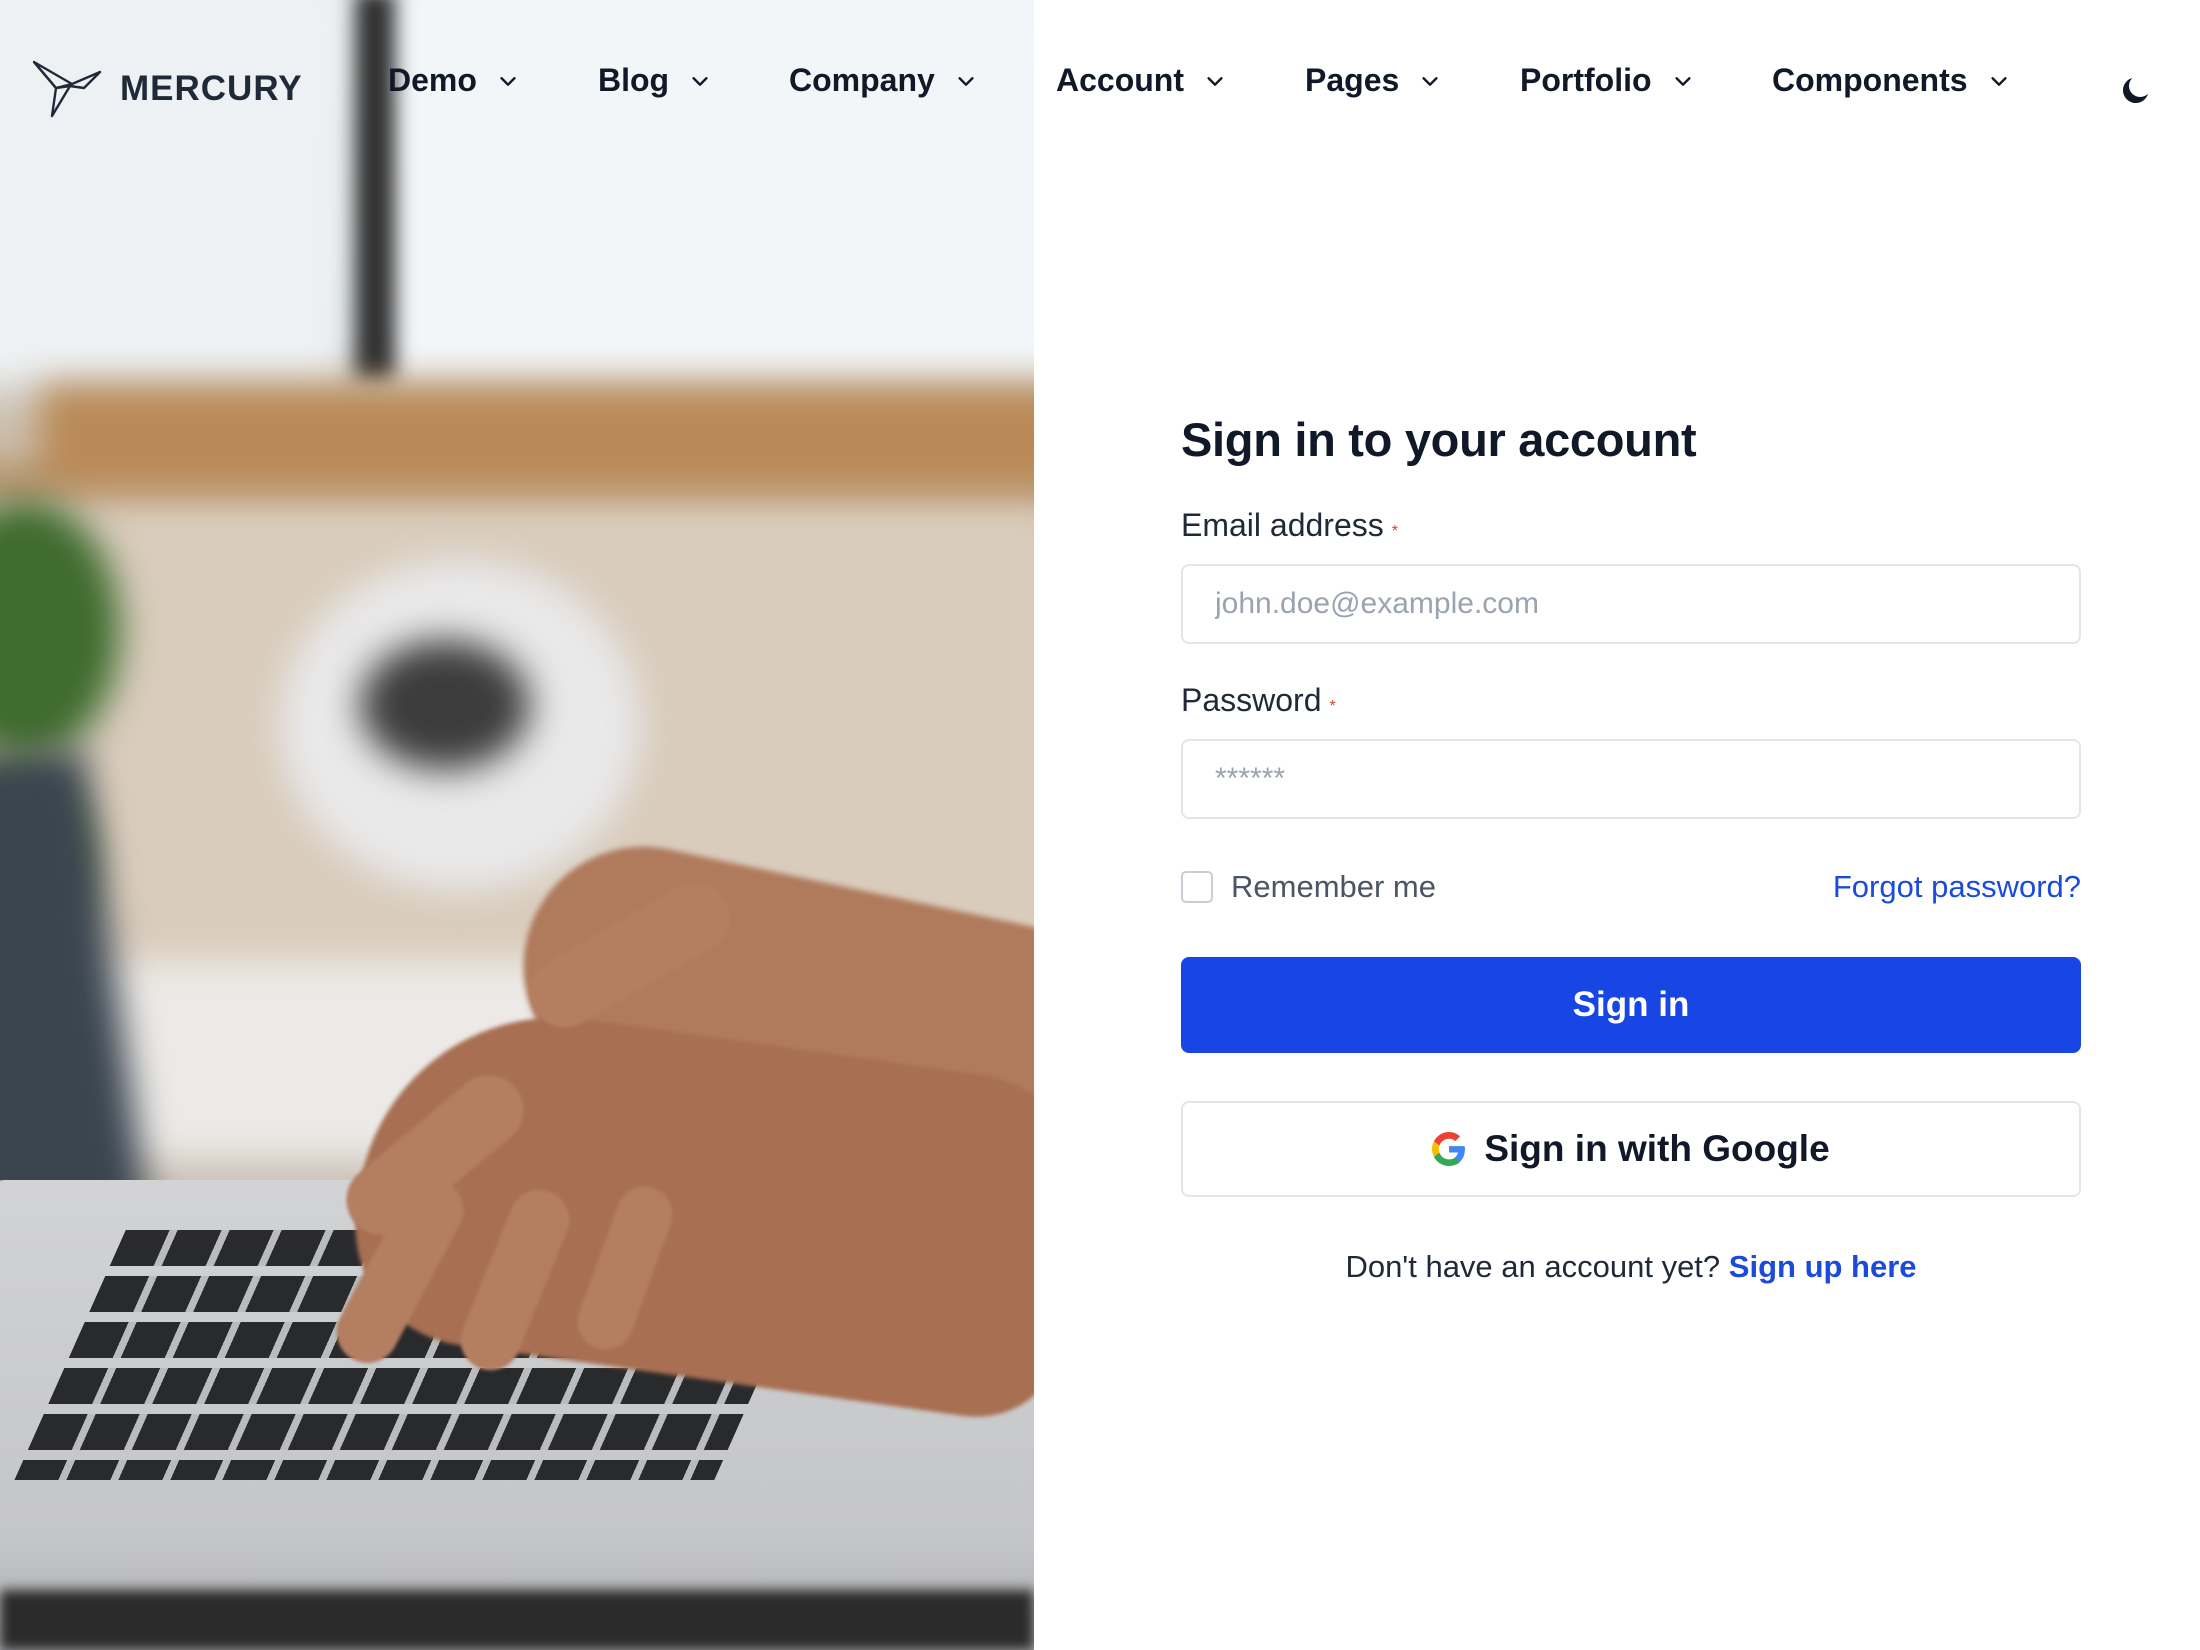 This screenshot has width=2200, height=1650. What do you see at coordinates (1631, 887) in the screenshot?
I see `remember-row: Remember me Forgot password?` at bounding box center [1631, 887].